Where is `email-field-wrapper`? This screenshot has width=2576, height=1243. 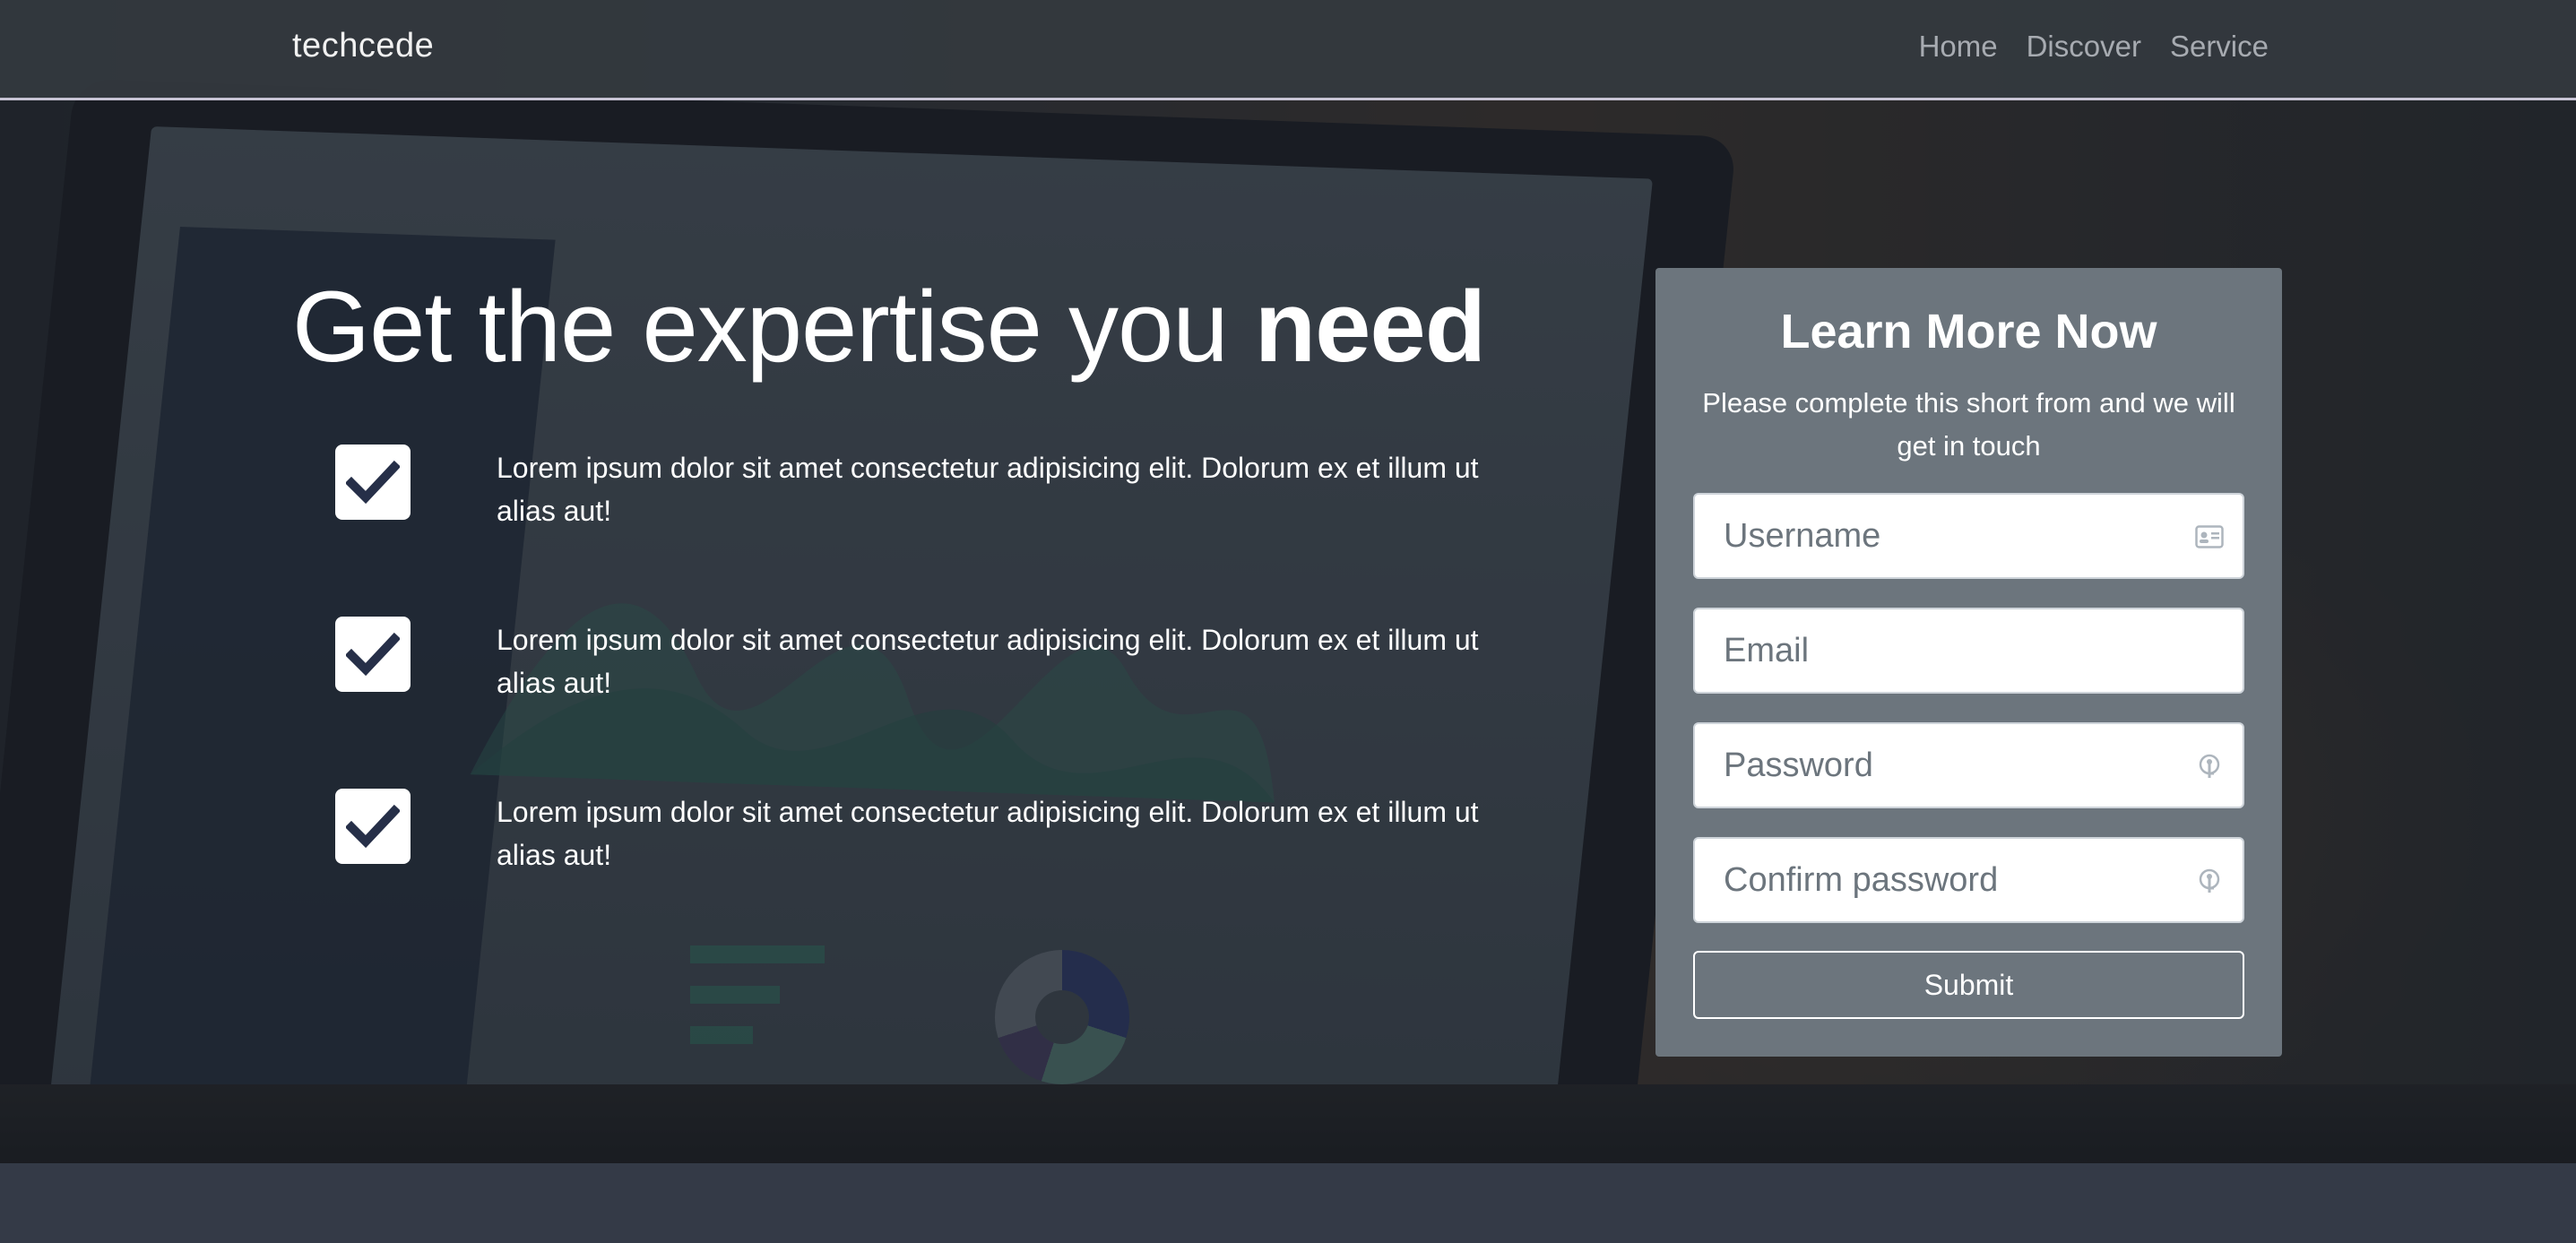
email-field-wrapper is located at coordinates (1968, 651).